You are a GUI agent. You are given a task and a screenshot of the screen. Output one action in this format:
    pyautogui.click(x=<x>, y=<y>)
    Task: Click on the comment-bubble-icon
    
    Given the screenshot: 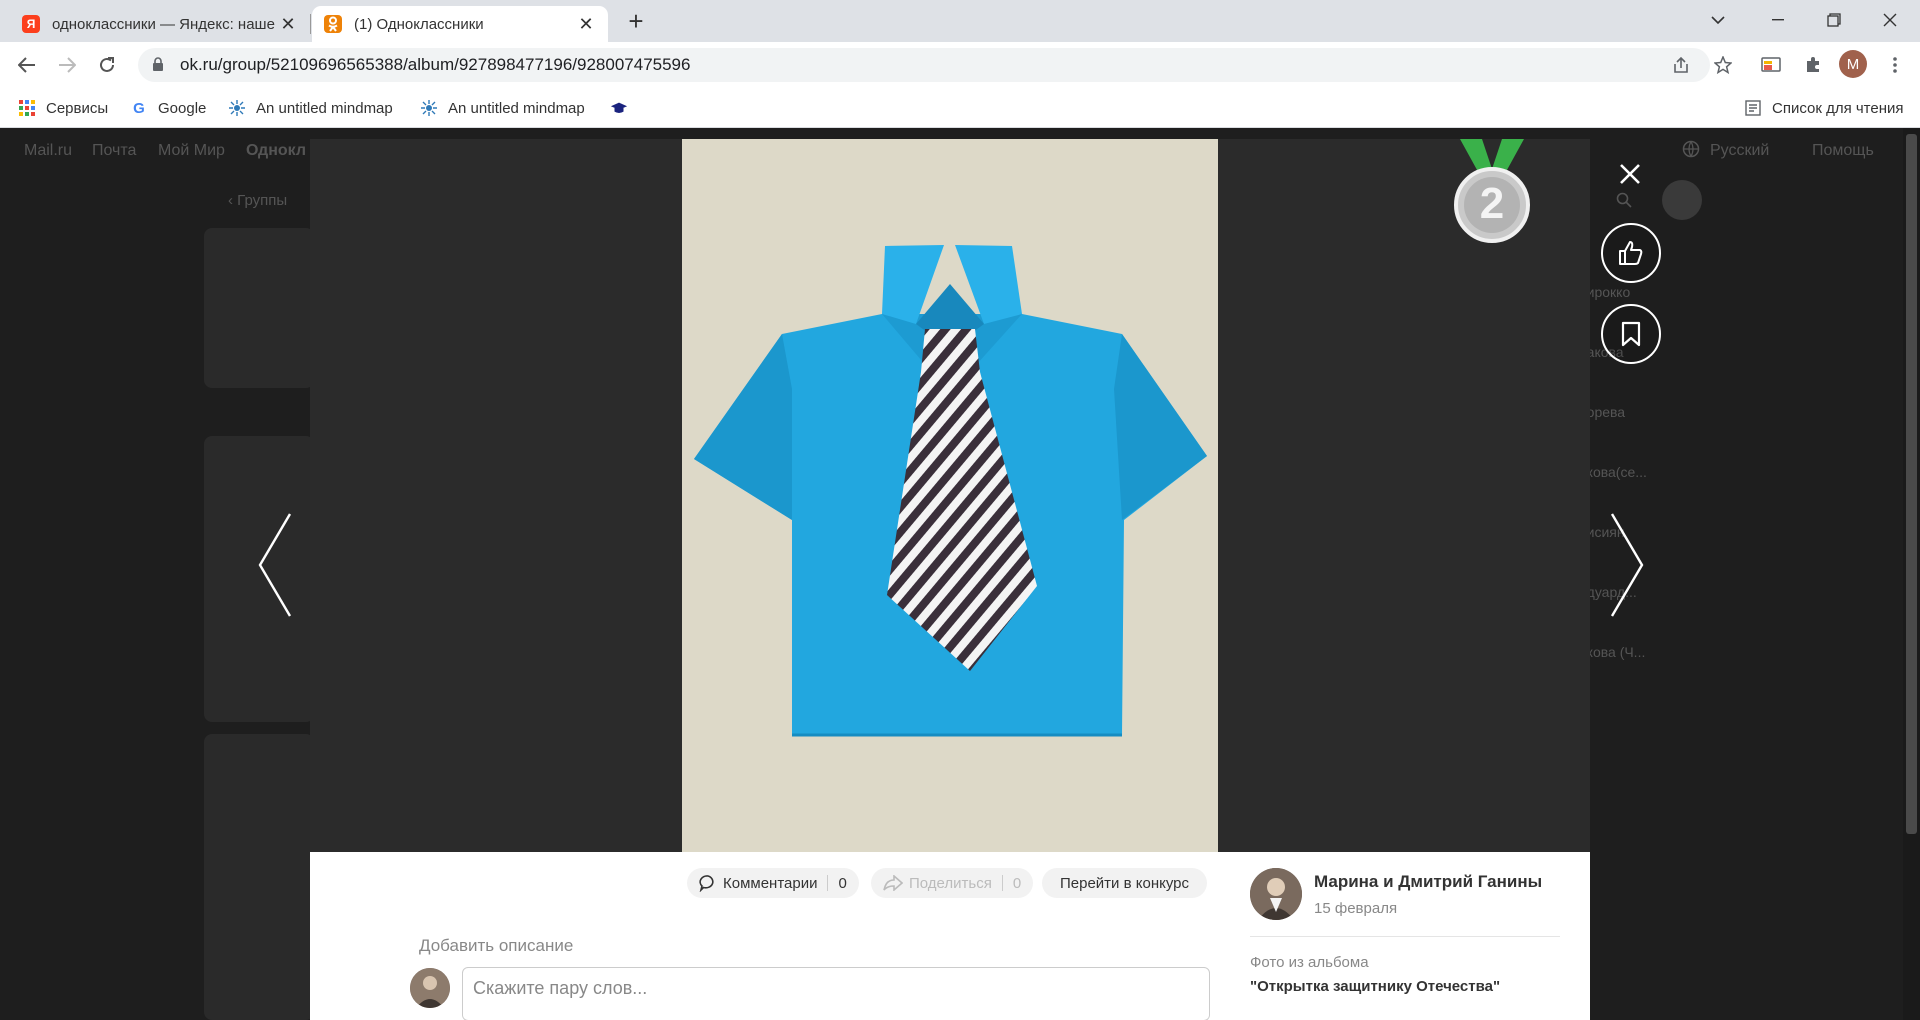 What is the action you would take?
    pyautogui.click(x=708, y=883)
    